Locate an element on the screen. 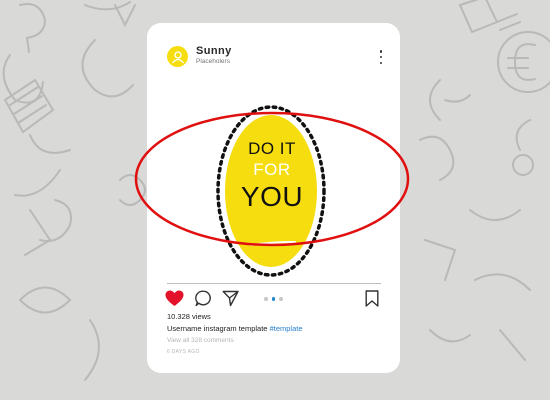 This screenshot has width=550, height=400. carousel-dot-active is located at coordinates (273, 299).